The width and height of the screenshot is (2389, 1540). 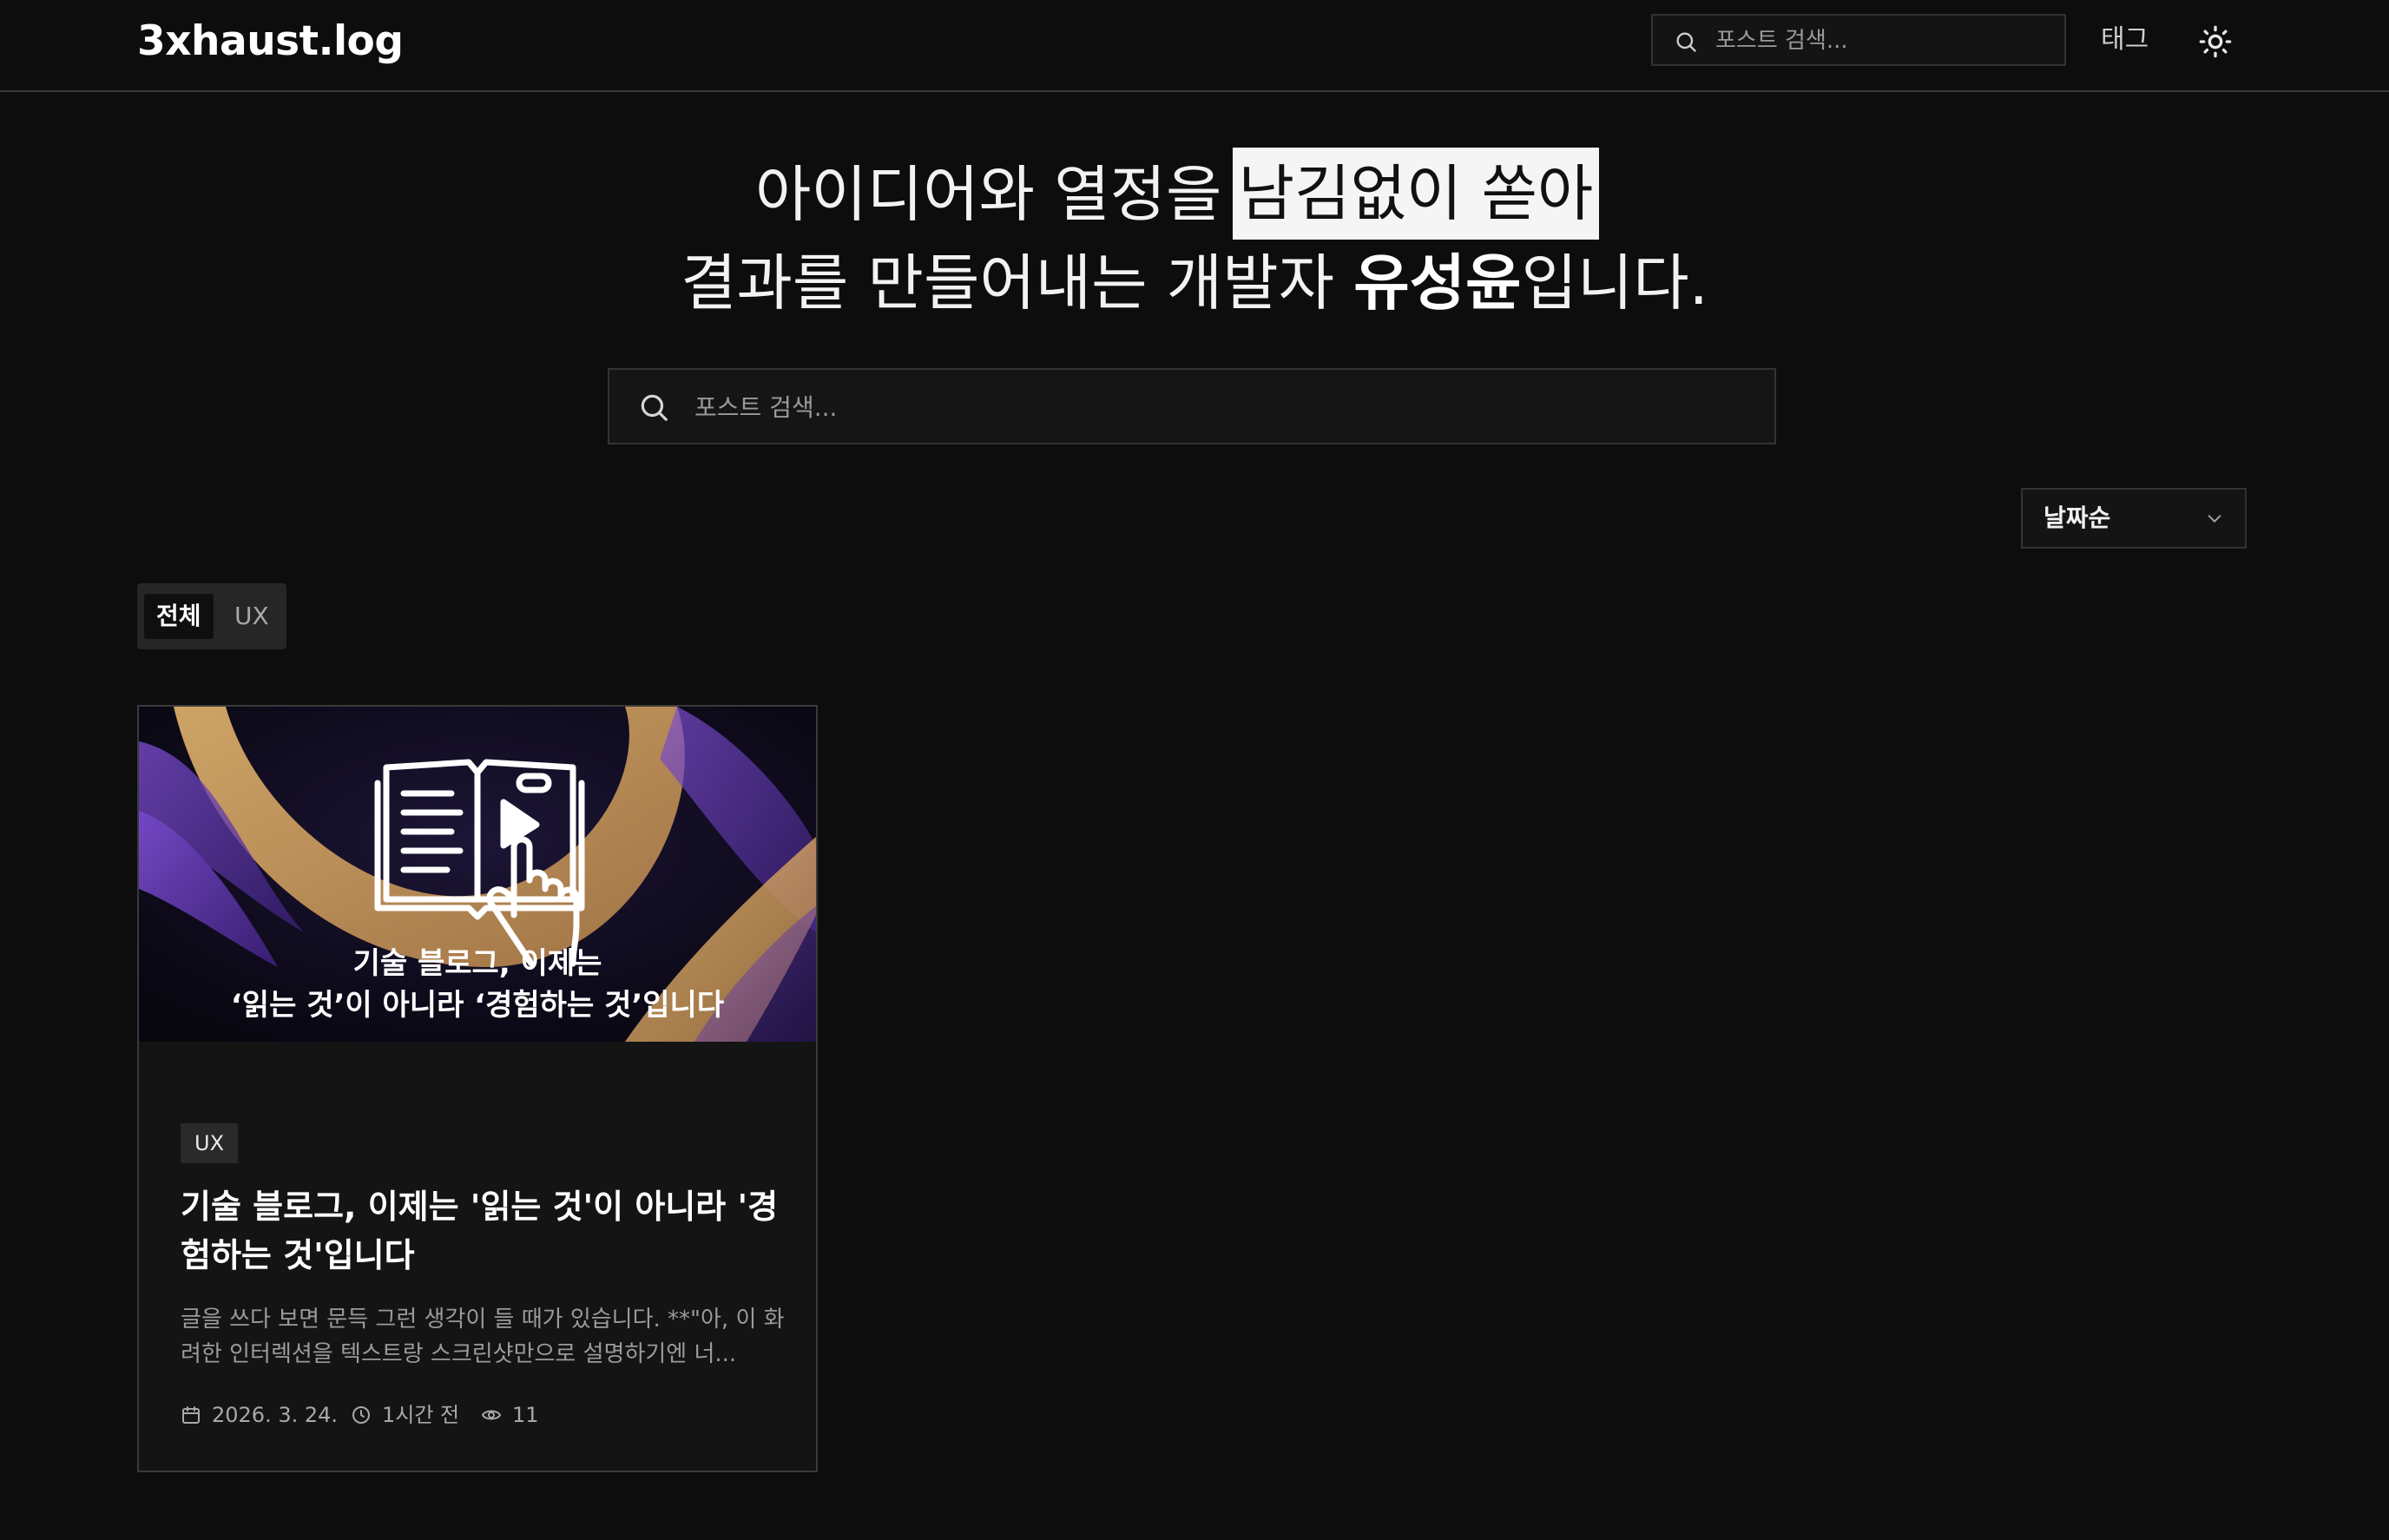 I want to click on post-thumbnail: 기술 블로그, 이제는 ‘읽는 것’이 아니라 ‘경험하는 것’입니다, so click(x=477, y=875).